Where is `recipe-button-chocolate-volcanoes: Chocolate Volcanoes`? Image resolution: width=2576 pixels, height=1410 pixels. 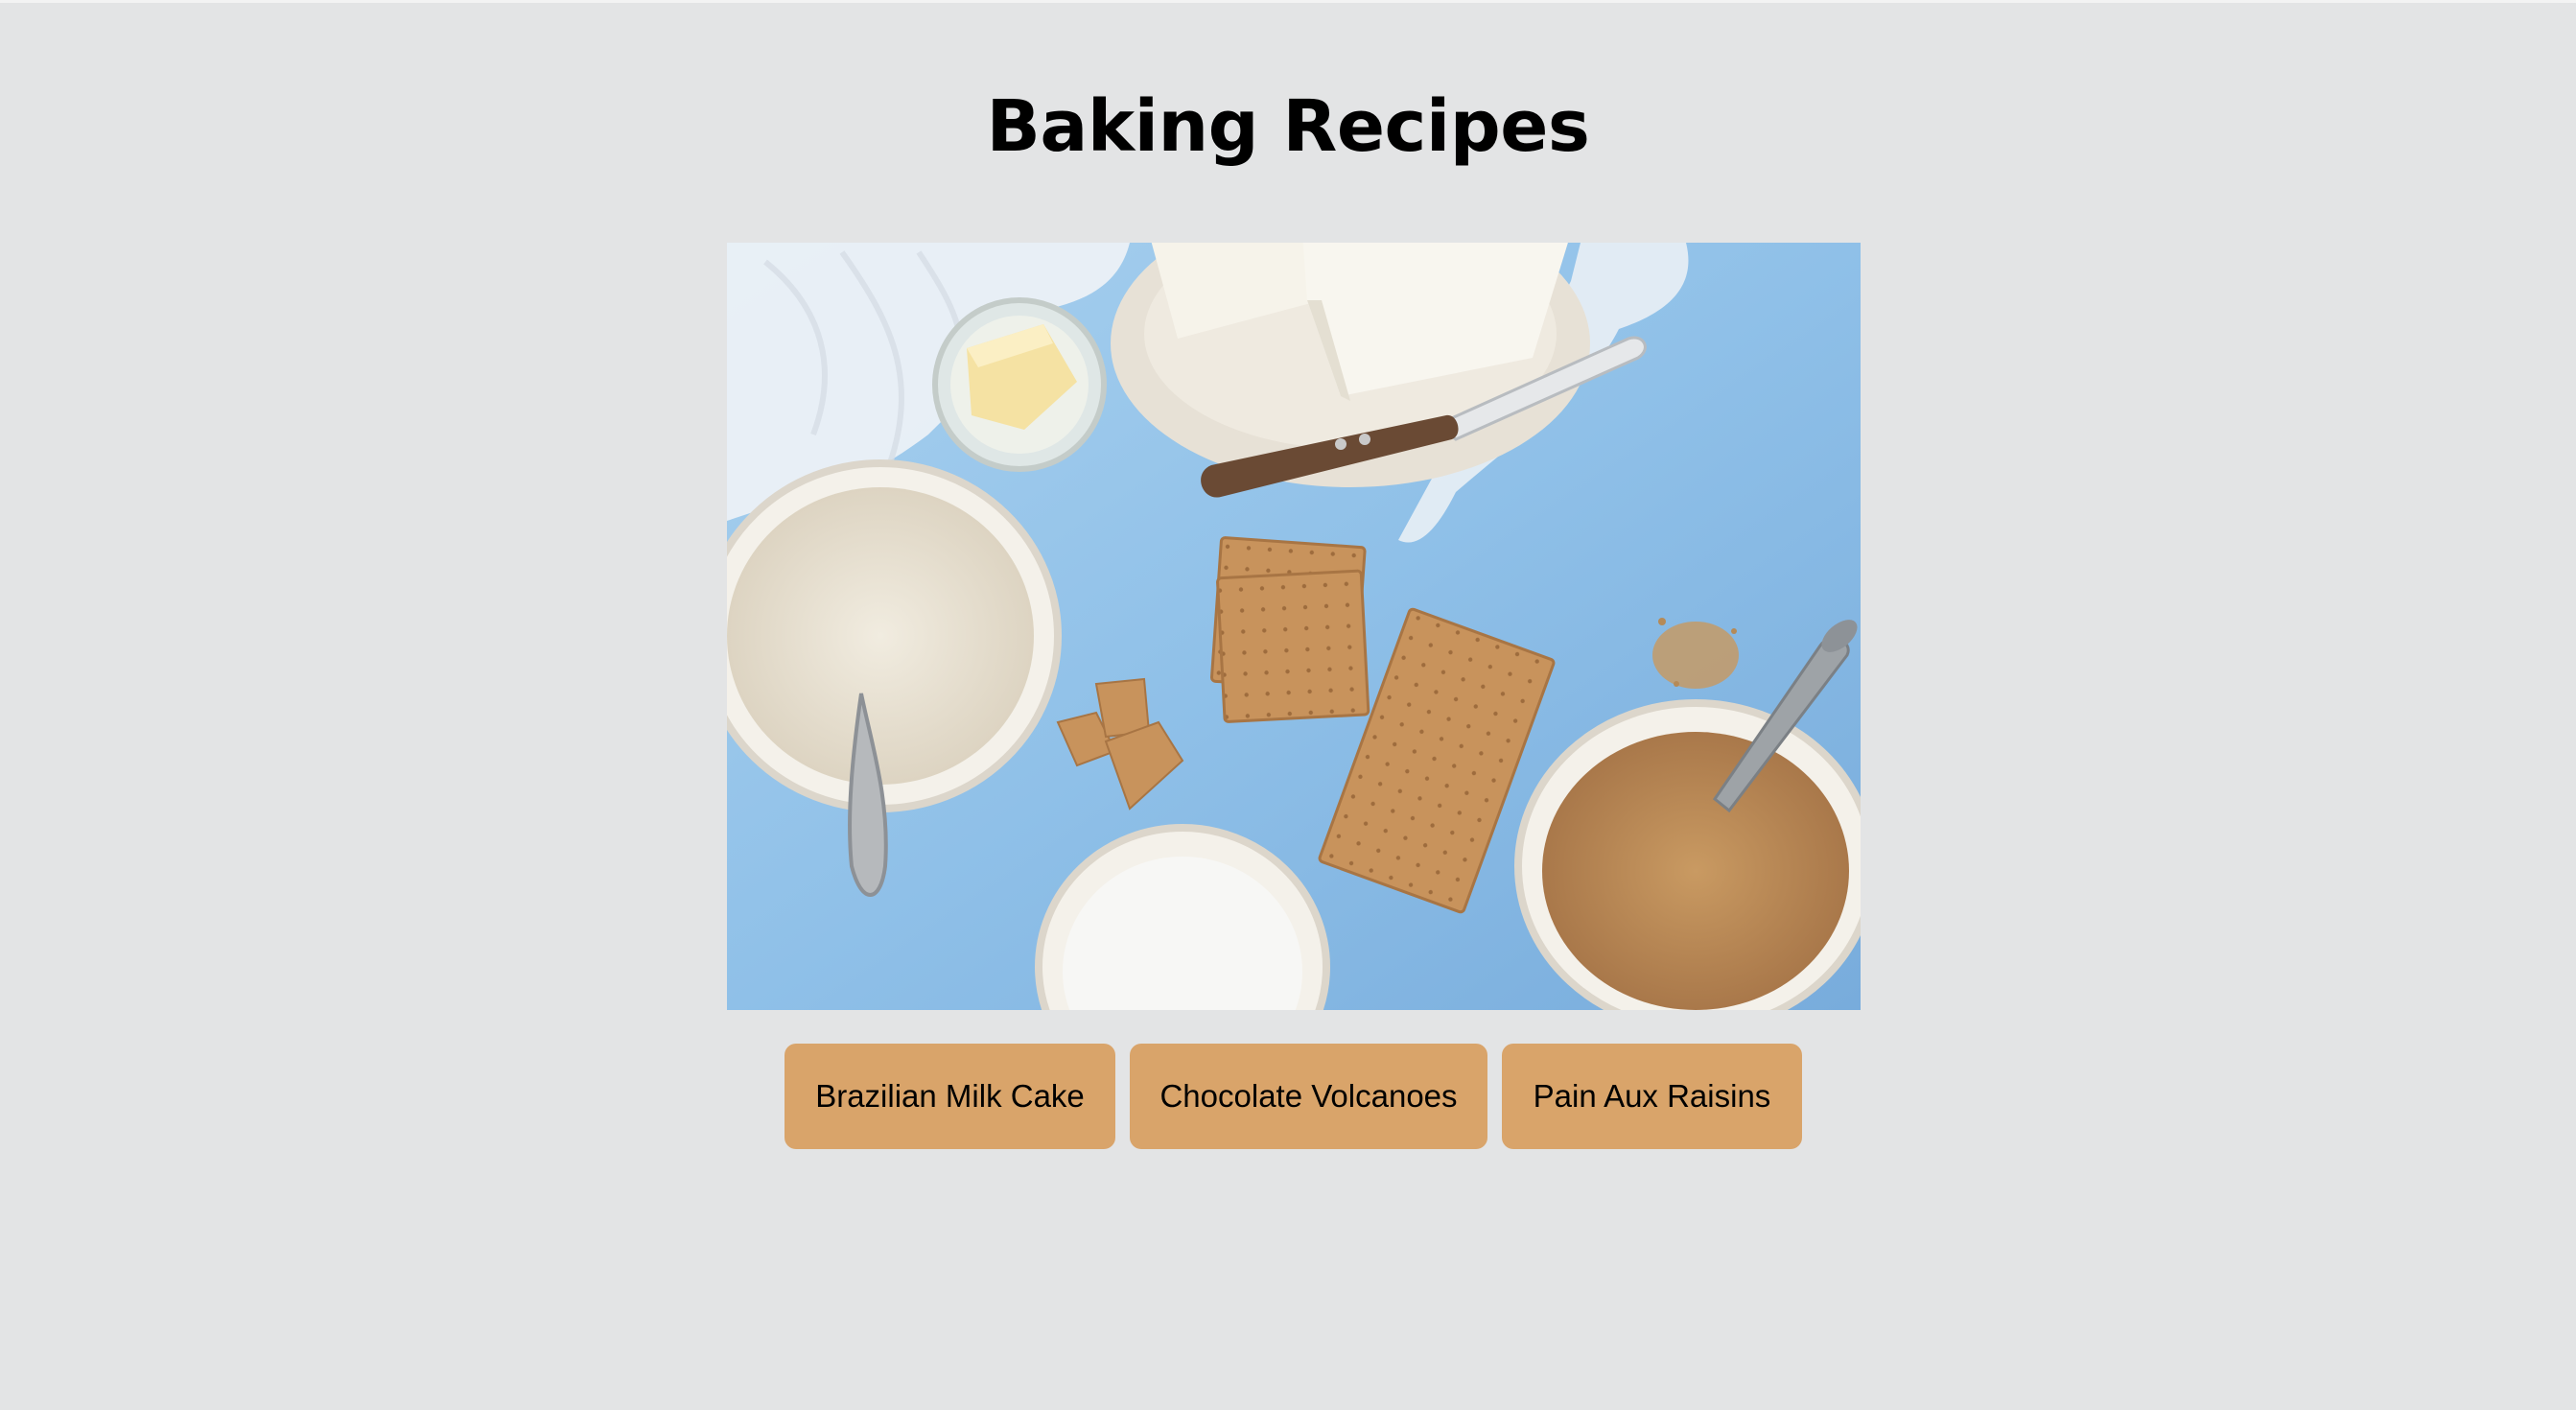
recipe-button-chocolate-volcanoes: Chocolate Volcanoes is located at coordinates (1308, 1096).